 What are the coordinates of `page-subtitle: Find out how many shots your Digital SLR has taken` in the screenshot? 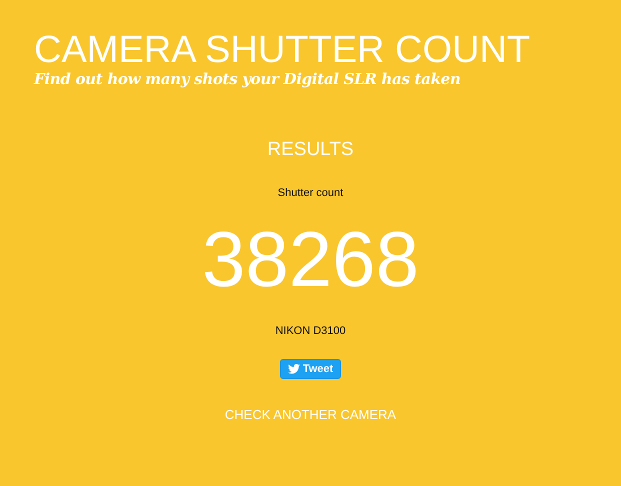 It's located at (247, 79).